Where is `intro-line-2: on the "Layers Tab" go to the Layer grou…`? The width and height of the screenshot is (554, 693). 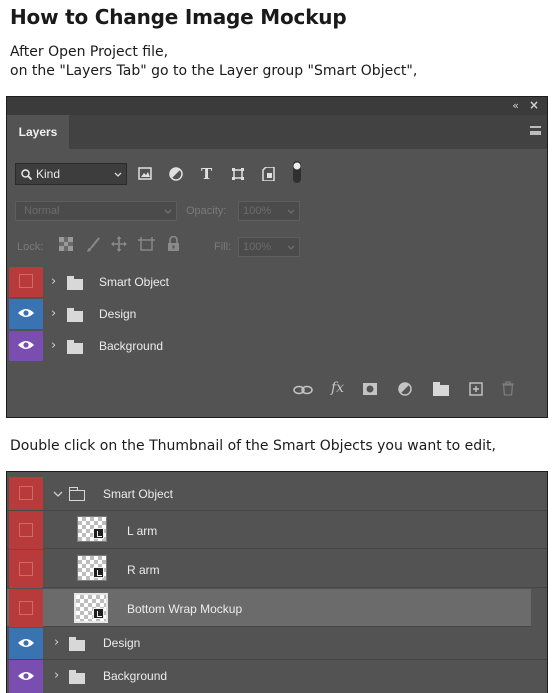
intro-line-2: on the "Layers Tab" go to the Layer grou… is located at coordinates (214, 71).